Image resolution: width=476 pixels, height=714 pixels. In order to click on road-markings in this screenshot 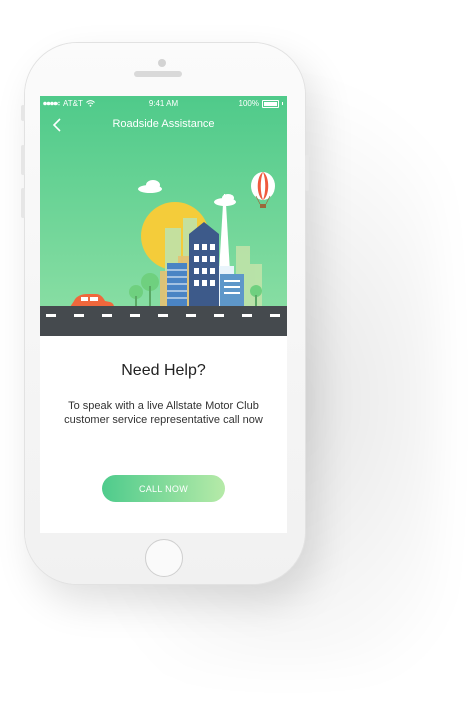, I will do `click(163, 315)`.